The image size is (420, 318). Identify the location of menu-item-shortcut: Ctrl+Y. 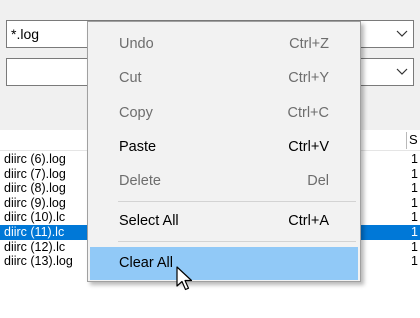
(308, 78).